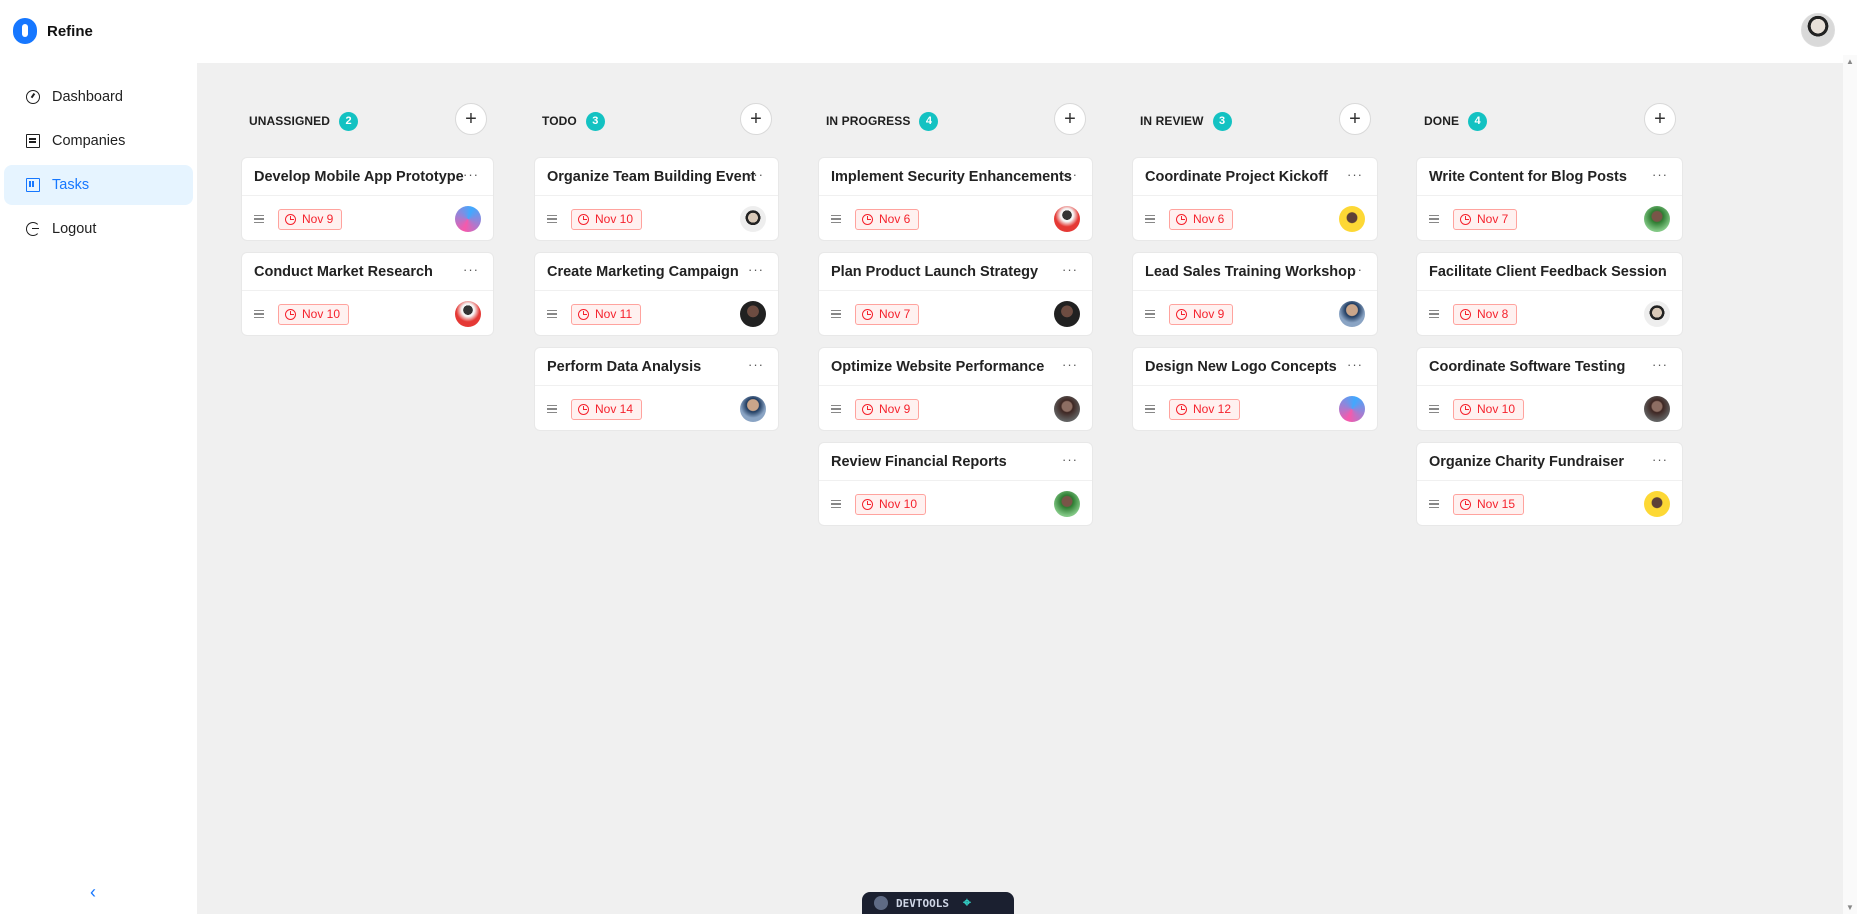 The height and width of the screenshot is (914, 1857). What do you see at coordinates (1850, 484) in the screenshot?
I see `vertical-scrollbar: ▲ ▼` at bounding box center [1850, 484].